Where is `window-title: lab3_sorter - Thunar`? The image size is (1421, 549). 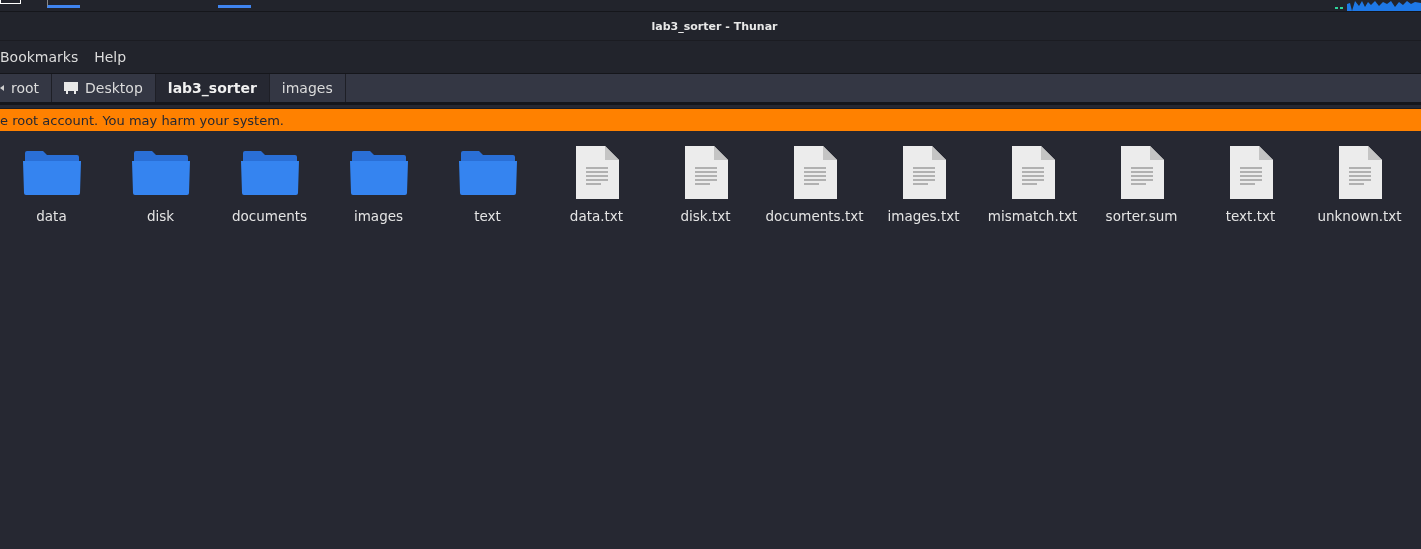
window-title: lab3_sorter - Thunar is located at coordinates (714, 26).